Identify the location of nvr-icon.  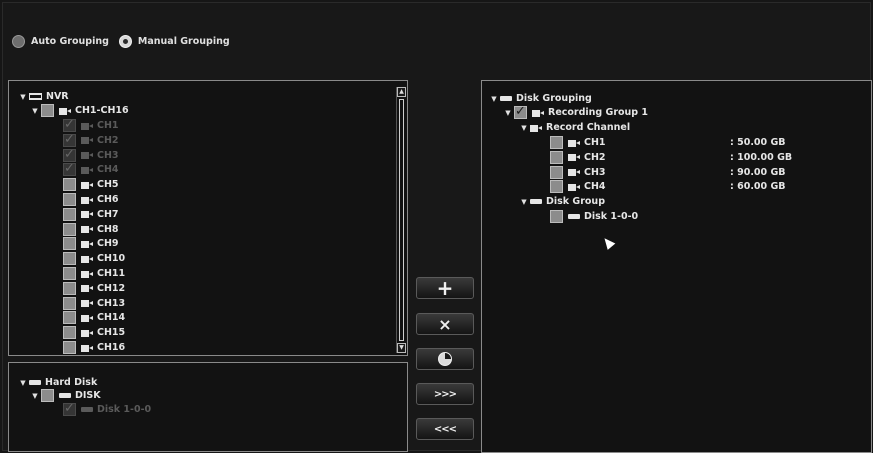
(35, 96).